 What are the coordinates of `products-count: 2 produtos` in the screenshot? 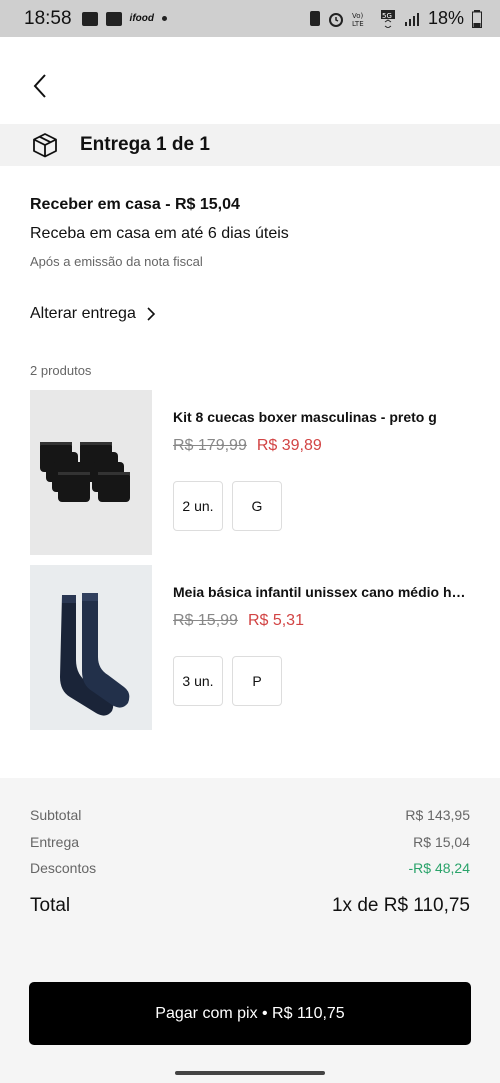 It's located at (61, 370).